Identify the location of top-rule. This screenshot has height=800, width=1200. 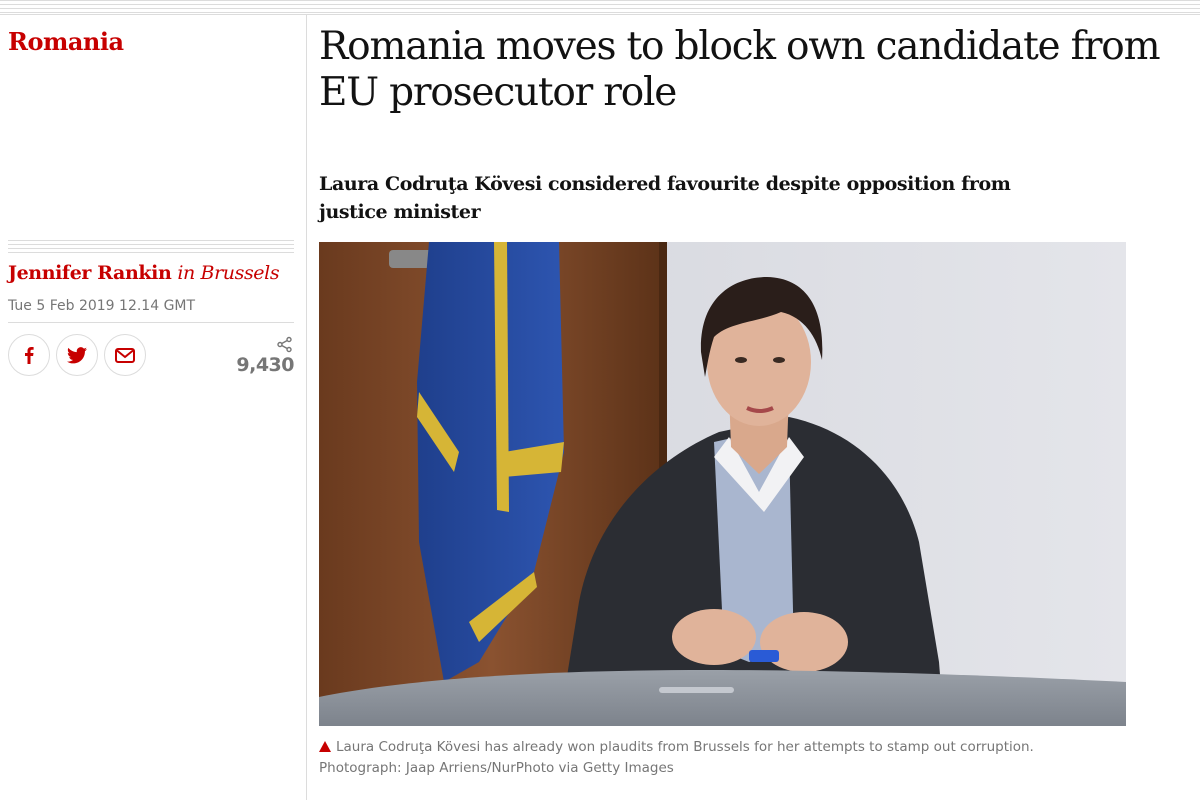
(600, 7).